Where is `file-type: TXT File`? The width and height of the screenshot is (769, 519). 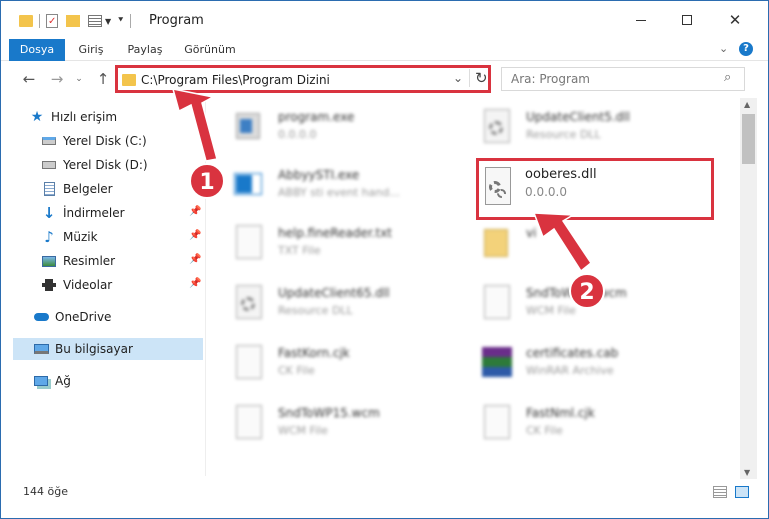
file-type: TXT File is located at coordinates (299, 250).